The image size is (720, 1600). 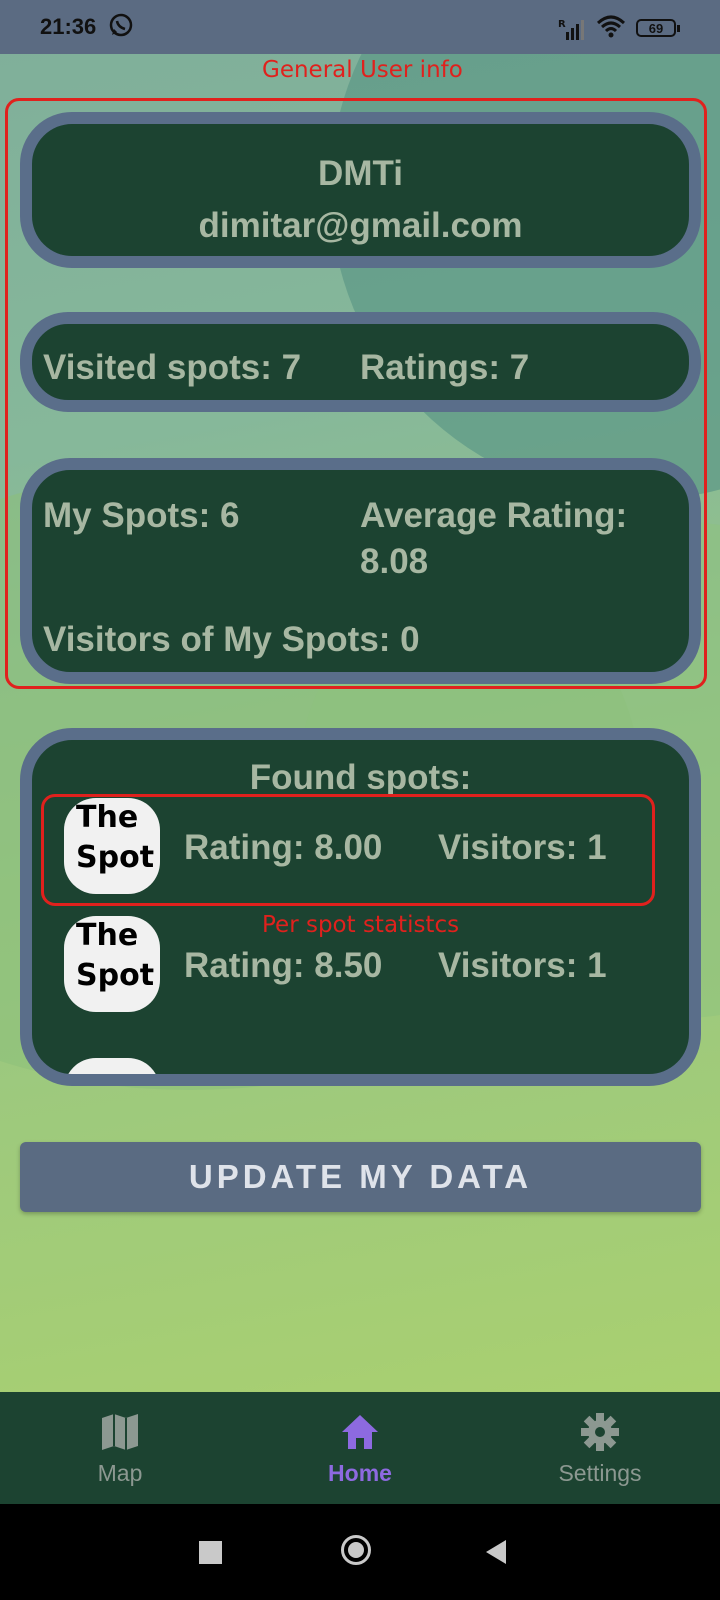 I want to click on nav-label-settings: Settings, so click(x=600, y=1473).